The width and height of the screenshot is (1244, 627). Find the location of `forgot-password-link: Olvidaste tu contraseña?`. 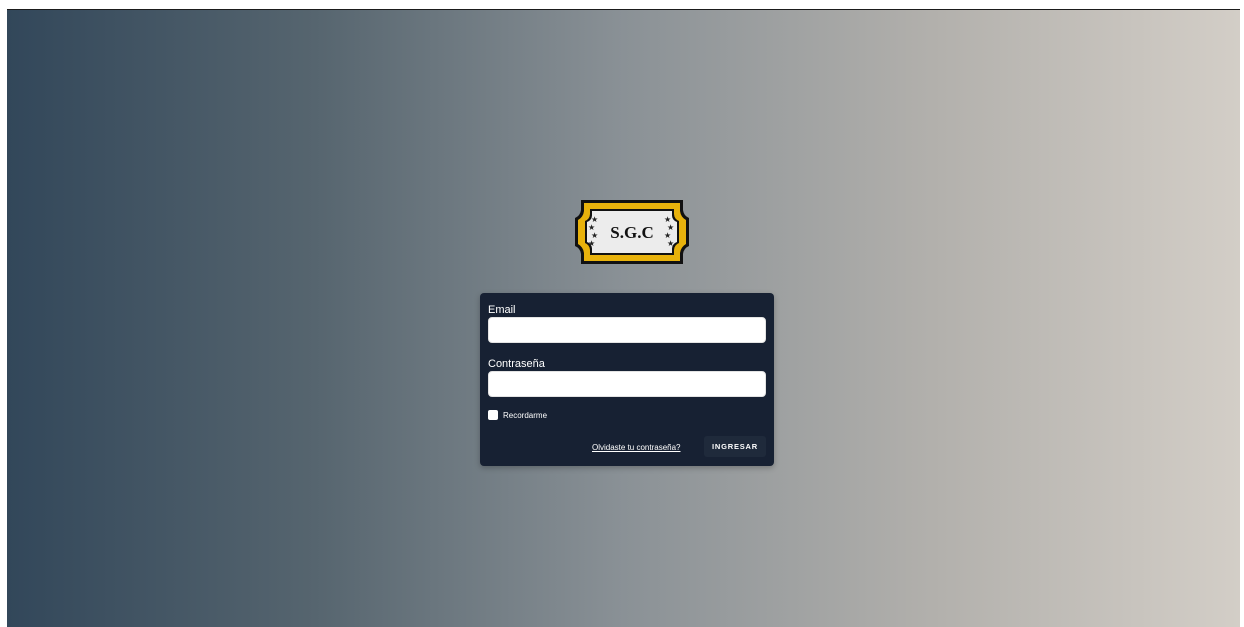

forgot-password-link: Olvidaste tu contraseña? is located at coordinates (636, 447).